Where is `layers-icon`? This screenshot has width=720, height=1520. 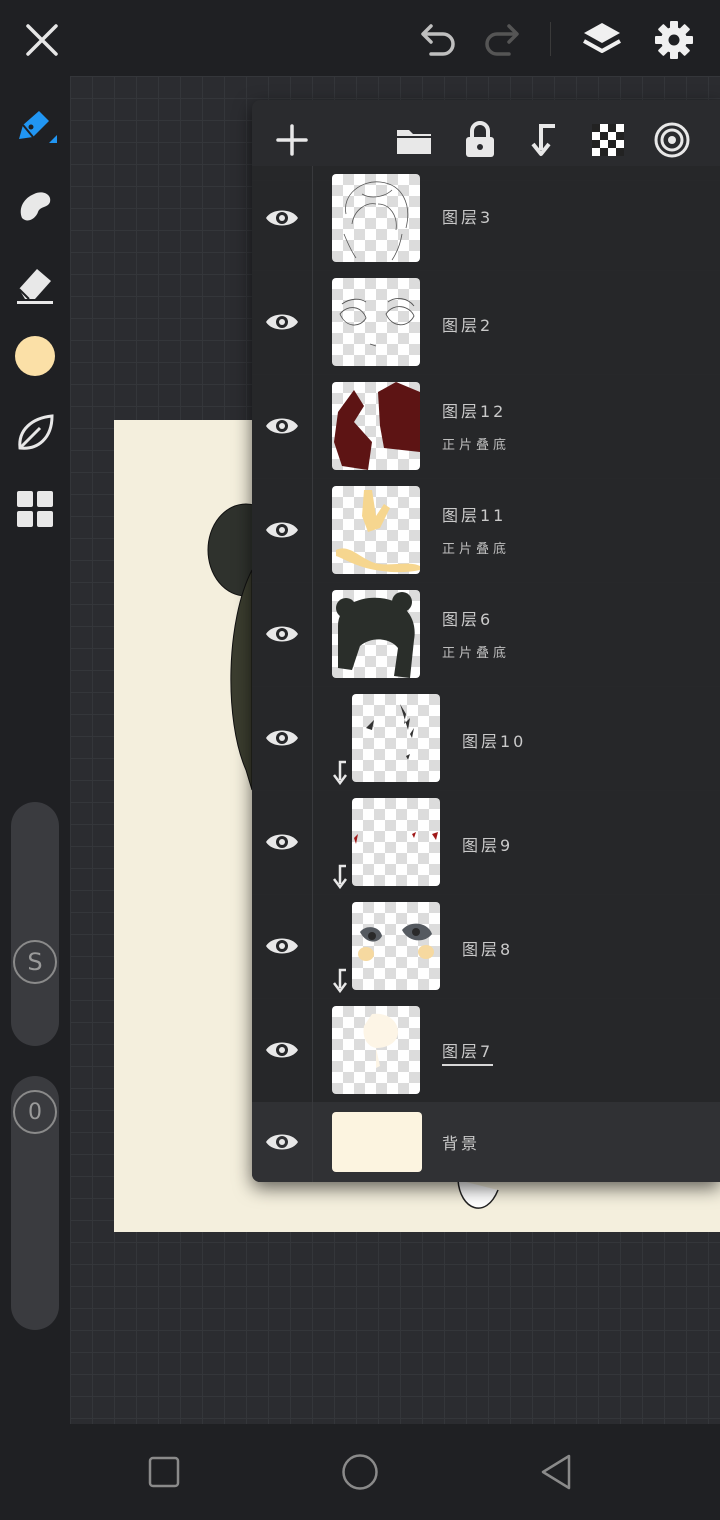
layers-icon is located at coordinates (602, 40).